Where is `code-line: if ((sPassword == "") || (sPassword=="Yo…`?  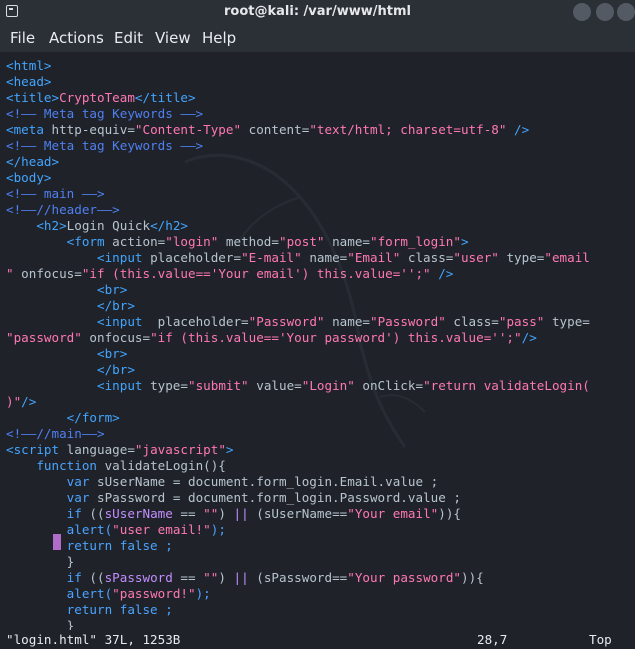 code-line: if ((sPassword == "") || (sPassword=="Yo… is located at coordinates (245, 578).